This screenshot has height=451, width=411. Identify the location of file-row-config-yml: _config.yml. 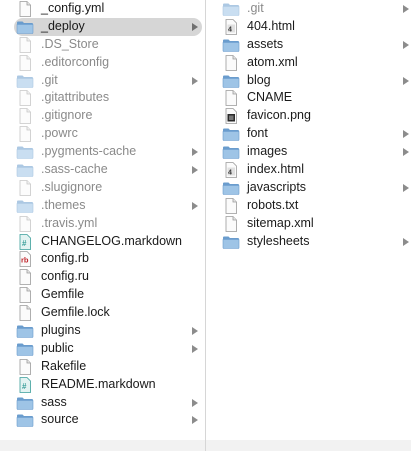
(105, 9).